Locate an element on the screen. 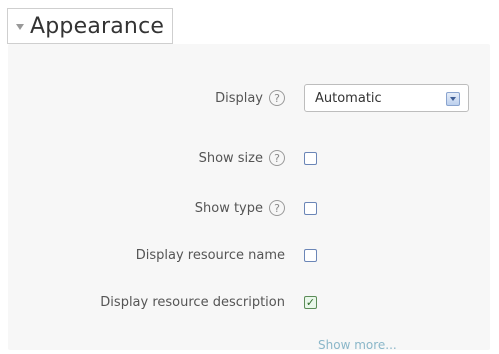 The image size is (499, 354). section-title: Appearance is located at coordinates (97, 26).